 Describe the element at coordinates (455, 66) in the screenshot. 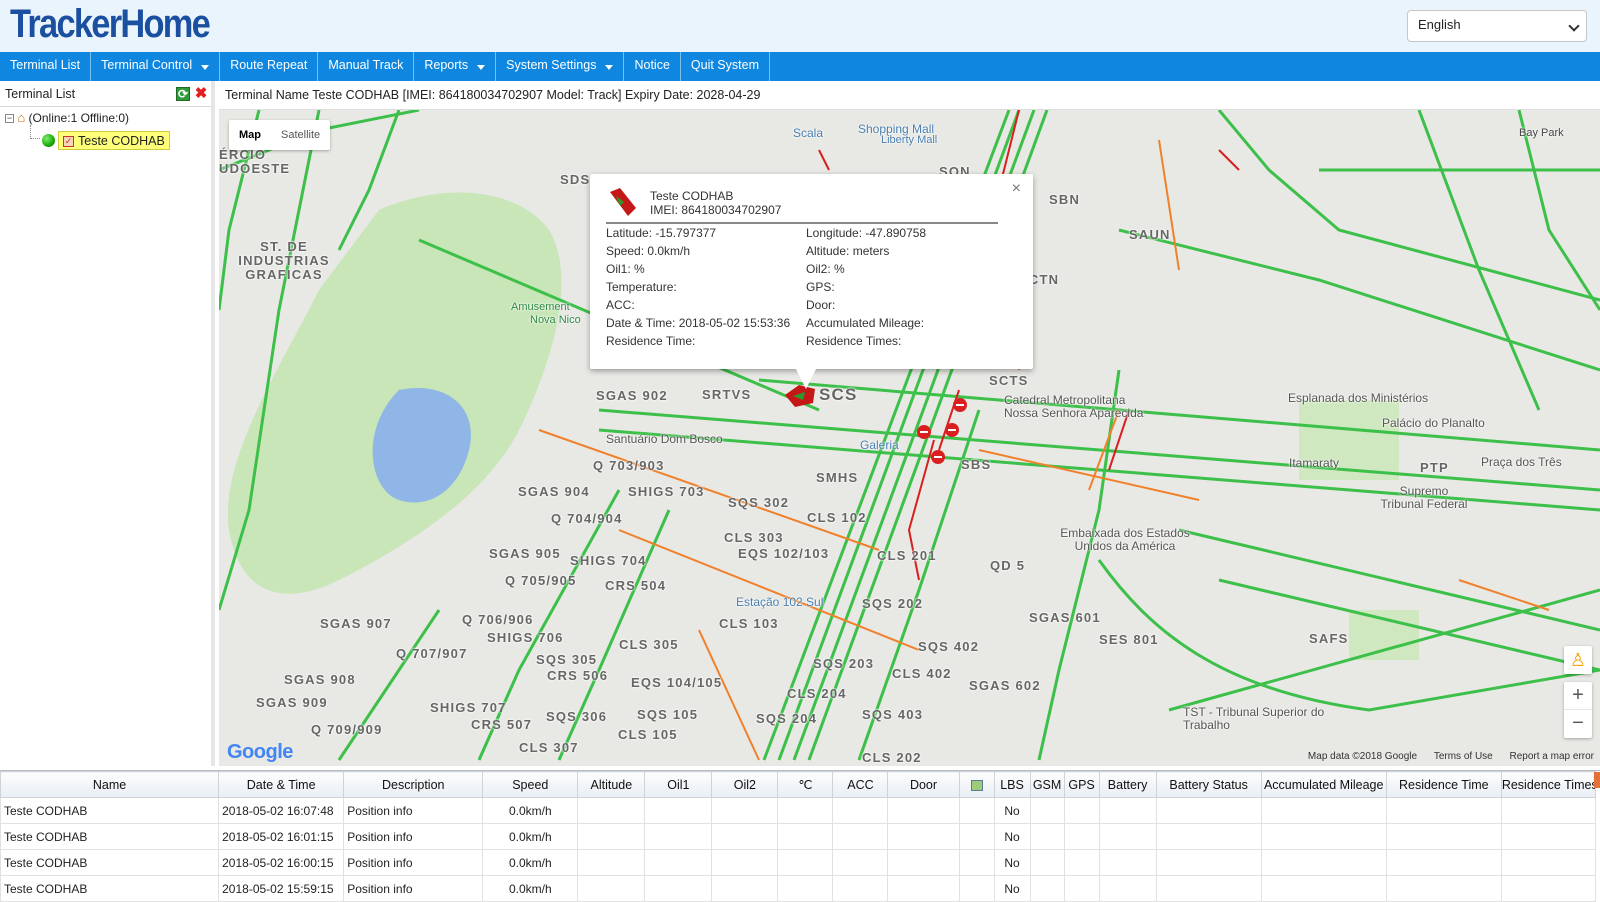

I see `menu-reports: Reports` at that location.